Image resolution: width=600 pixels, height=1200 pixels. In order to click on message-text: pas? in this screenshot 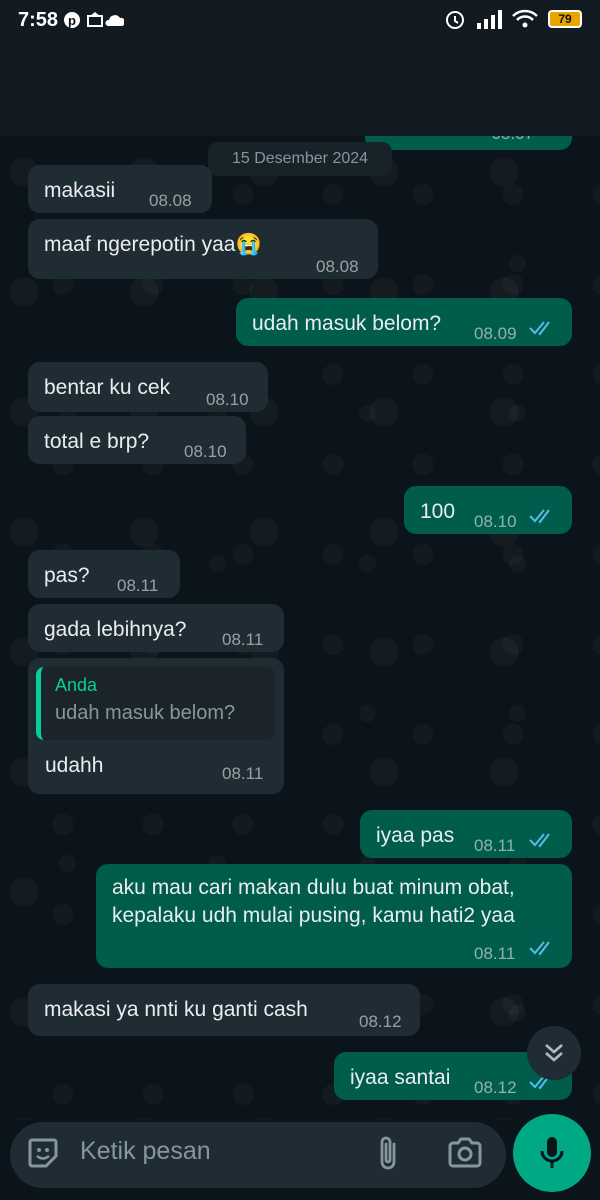, I will do `click(67, 575)`.